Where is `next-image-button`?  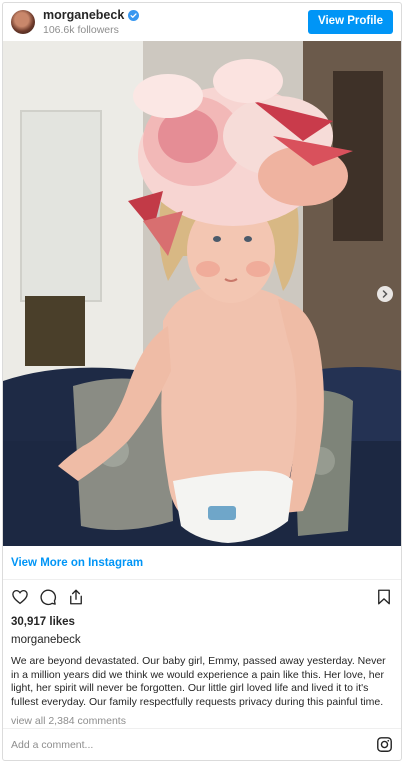 next-image-button is located at coordinates (385, 294).